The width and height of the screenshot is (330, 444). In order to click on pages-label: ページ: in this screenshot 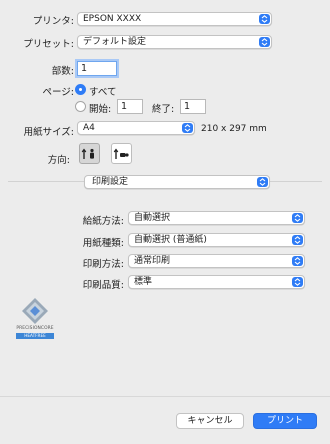, I will do `click(58, 92)`.